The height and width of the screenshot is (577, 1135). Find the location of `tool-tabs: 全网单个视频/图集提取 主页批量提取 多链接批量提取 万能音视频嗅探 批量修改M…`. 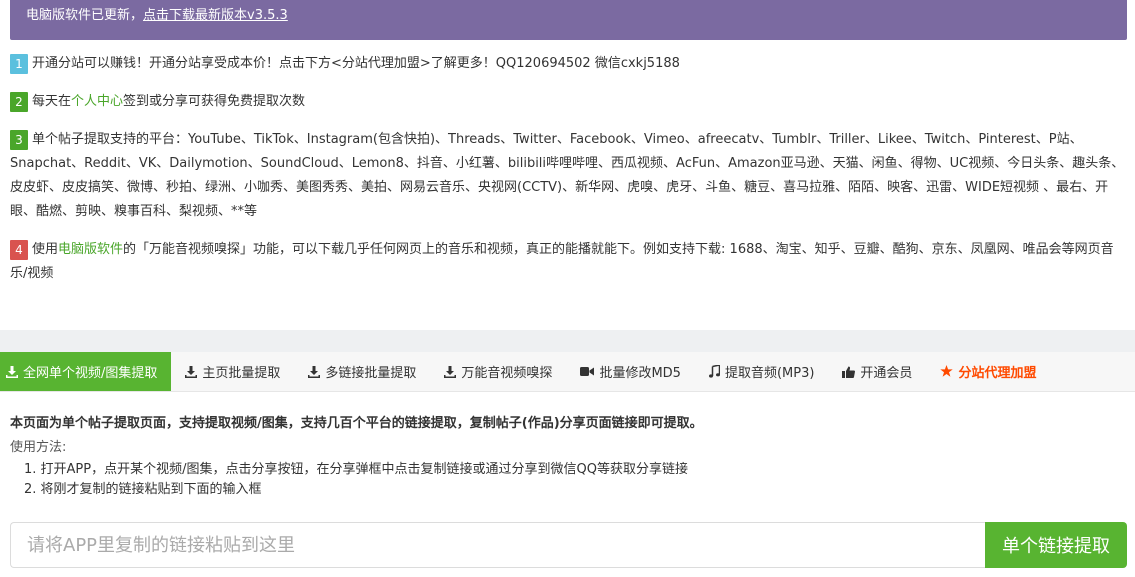

tool-tabs: 全网单个视频/图集提取 主页批量提取 多链接批量提取 万能音视频嗅探 批量修改M… is located at coordinates (567, 372).